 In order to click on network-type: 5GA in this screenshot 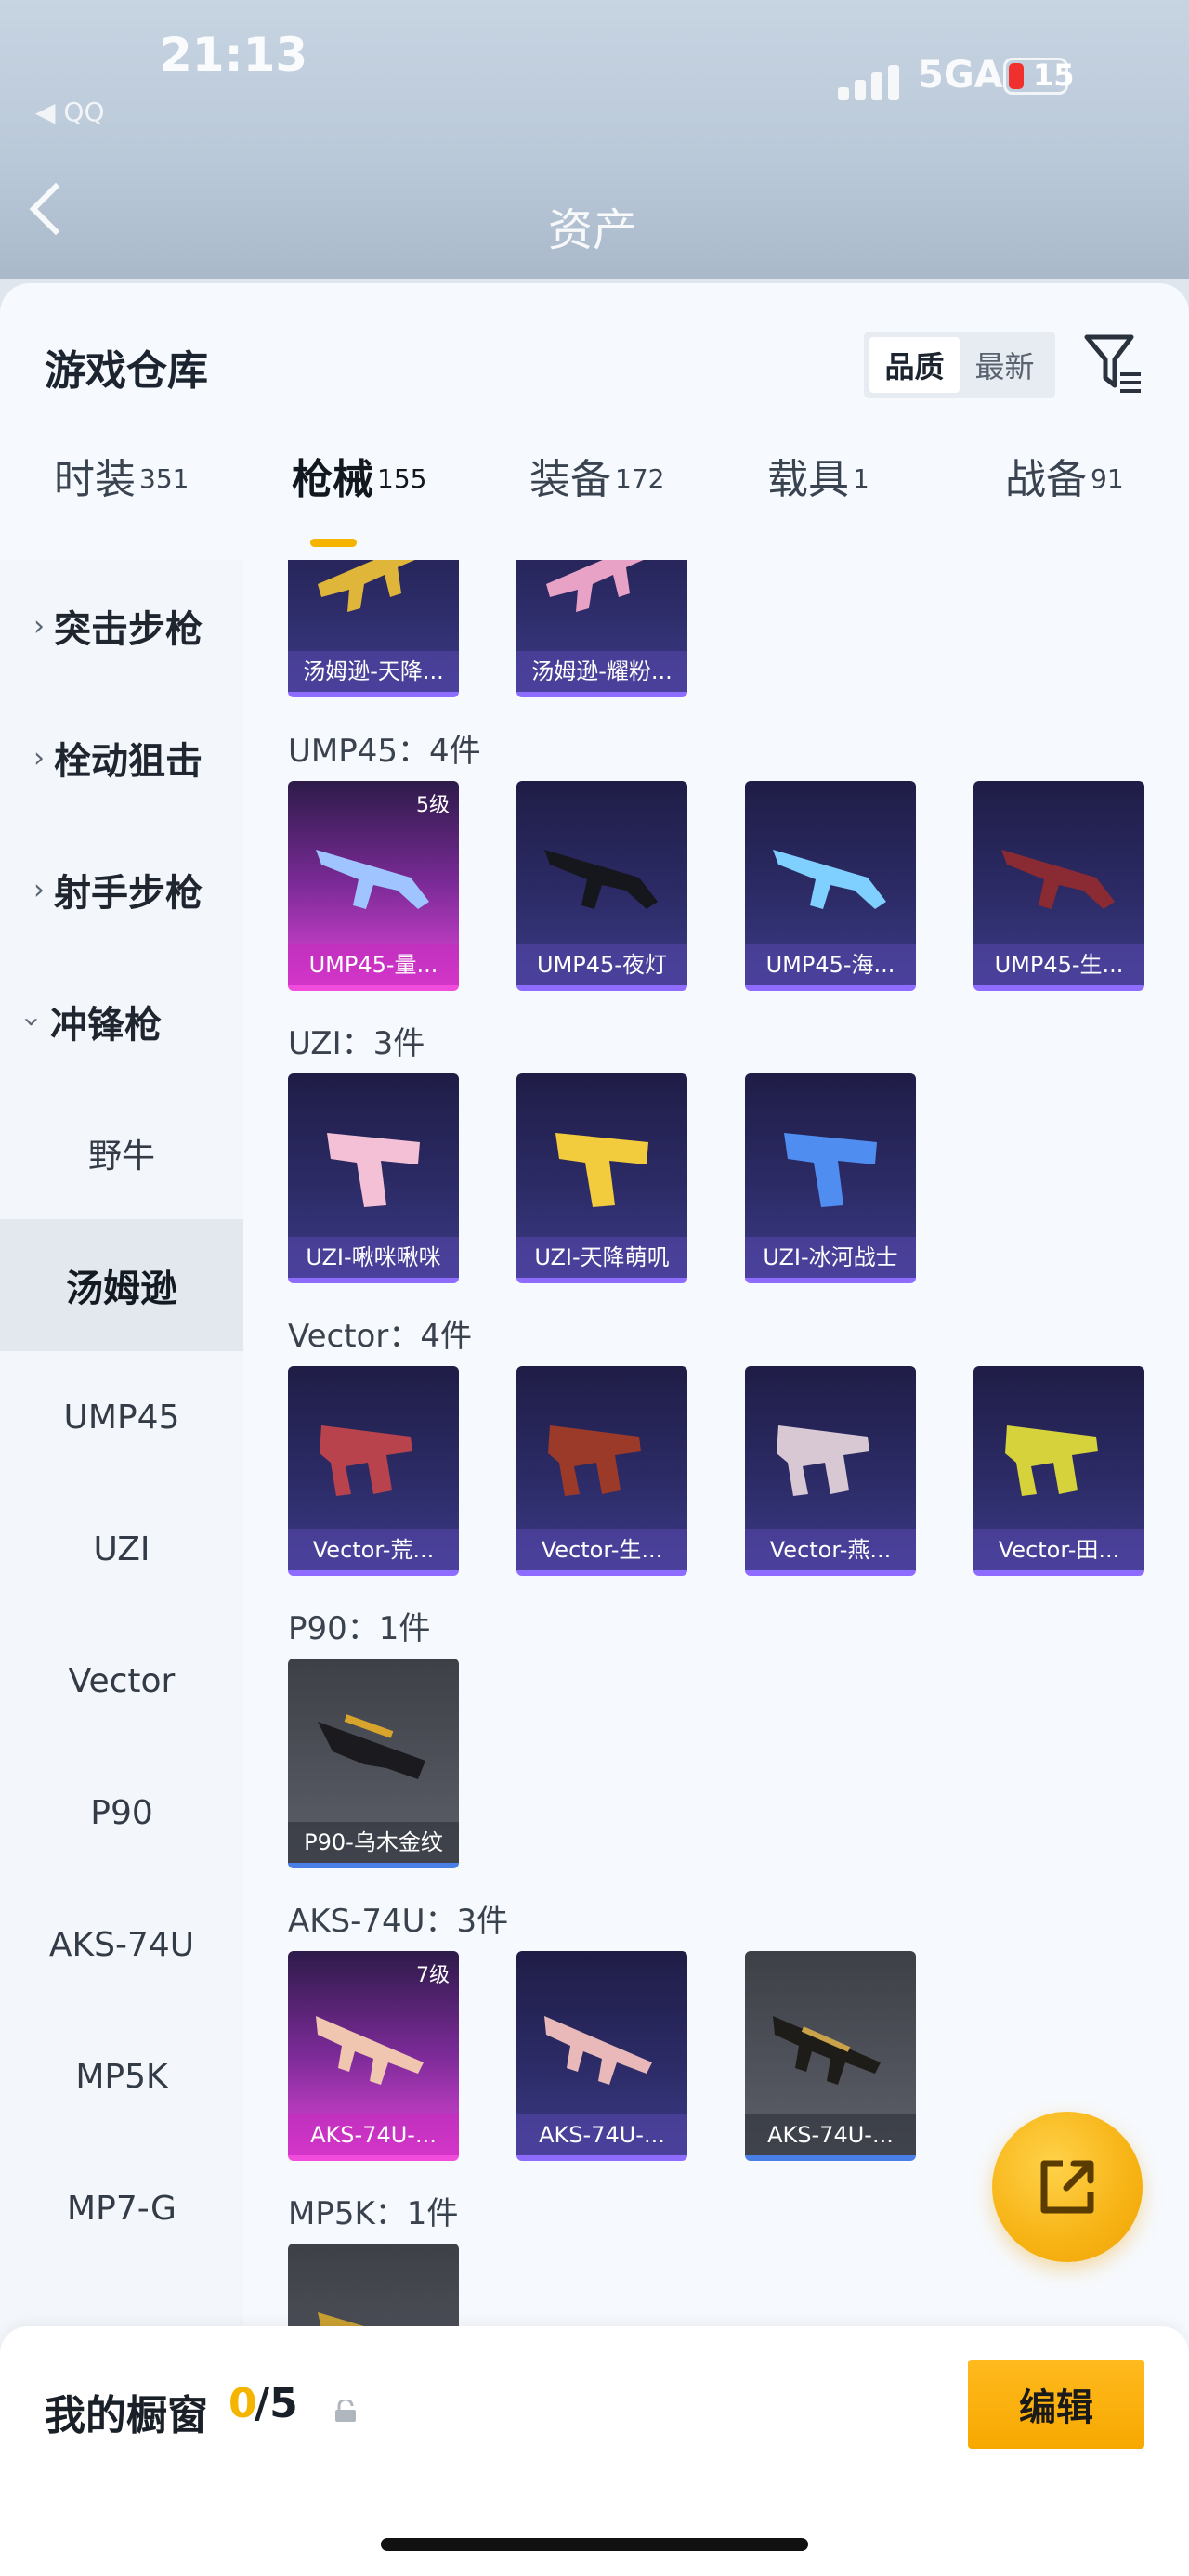, I will do `click(960, 75)`.